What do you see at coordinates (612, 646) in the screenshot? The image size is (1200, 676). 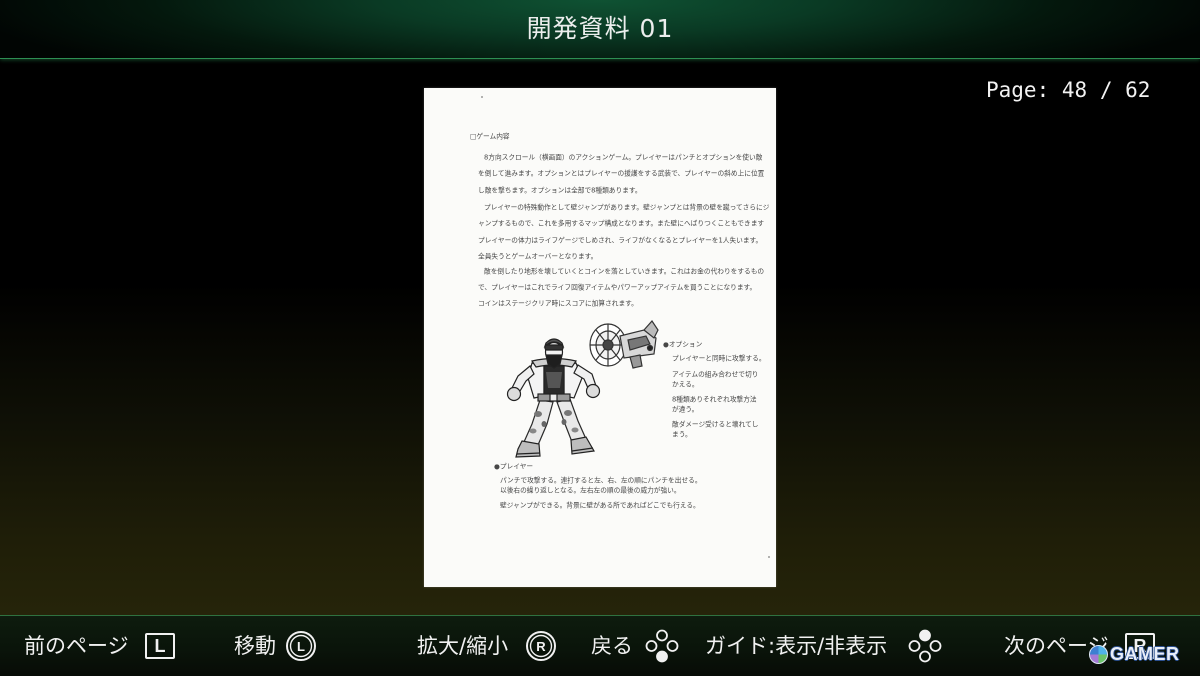 I see `back-label: 戻る` at bounding box center [612, 646].